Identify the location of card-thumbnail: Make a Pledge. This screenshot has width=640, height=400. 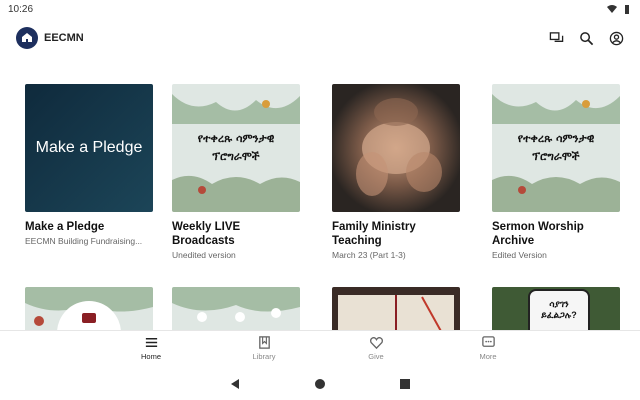
(89, 148).